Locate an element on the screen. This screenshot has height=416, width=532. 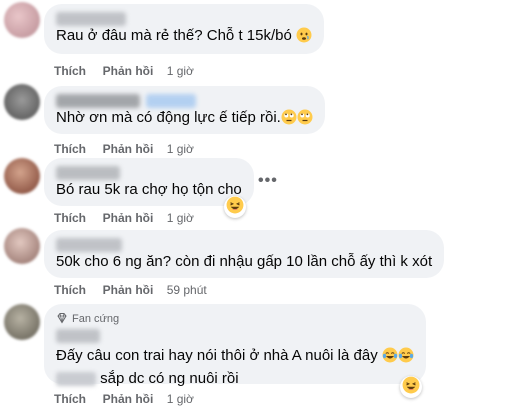
more-options-icon: ••• is located at coordinates (268, 181).